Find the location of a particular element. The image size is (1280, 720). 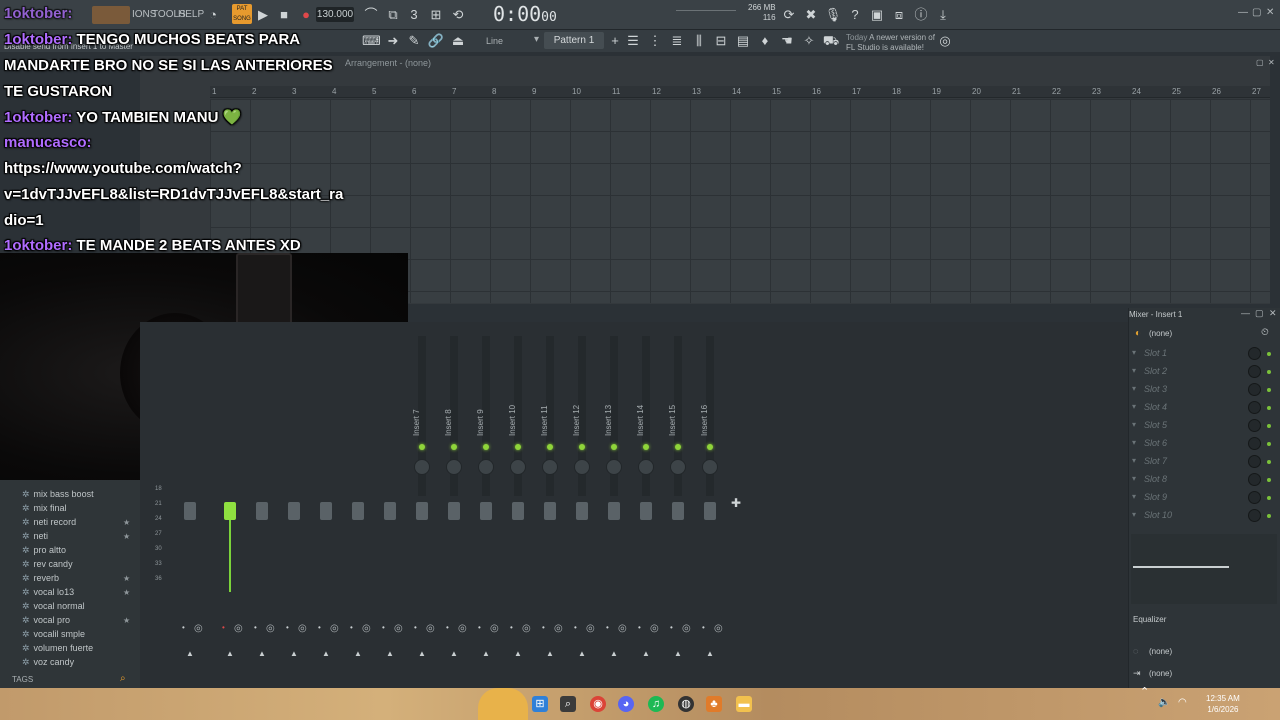

clock-icon: ⏲ is located at coordinates (1265, 332).